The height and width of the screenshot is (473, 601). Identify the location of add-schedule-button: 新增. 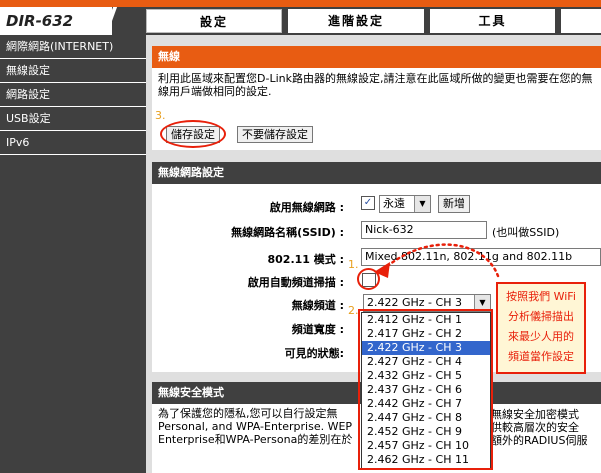
(454, 204).